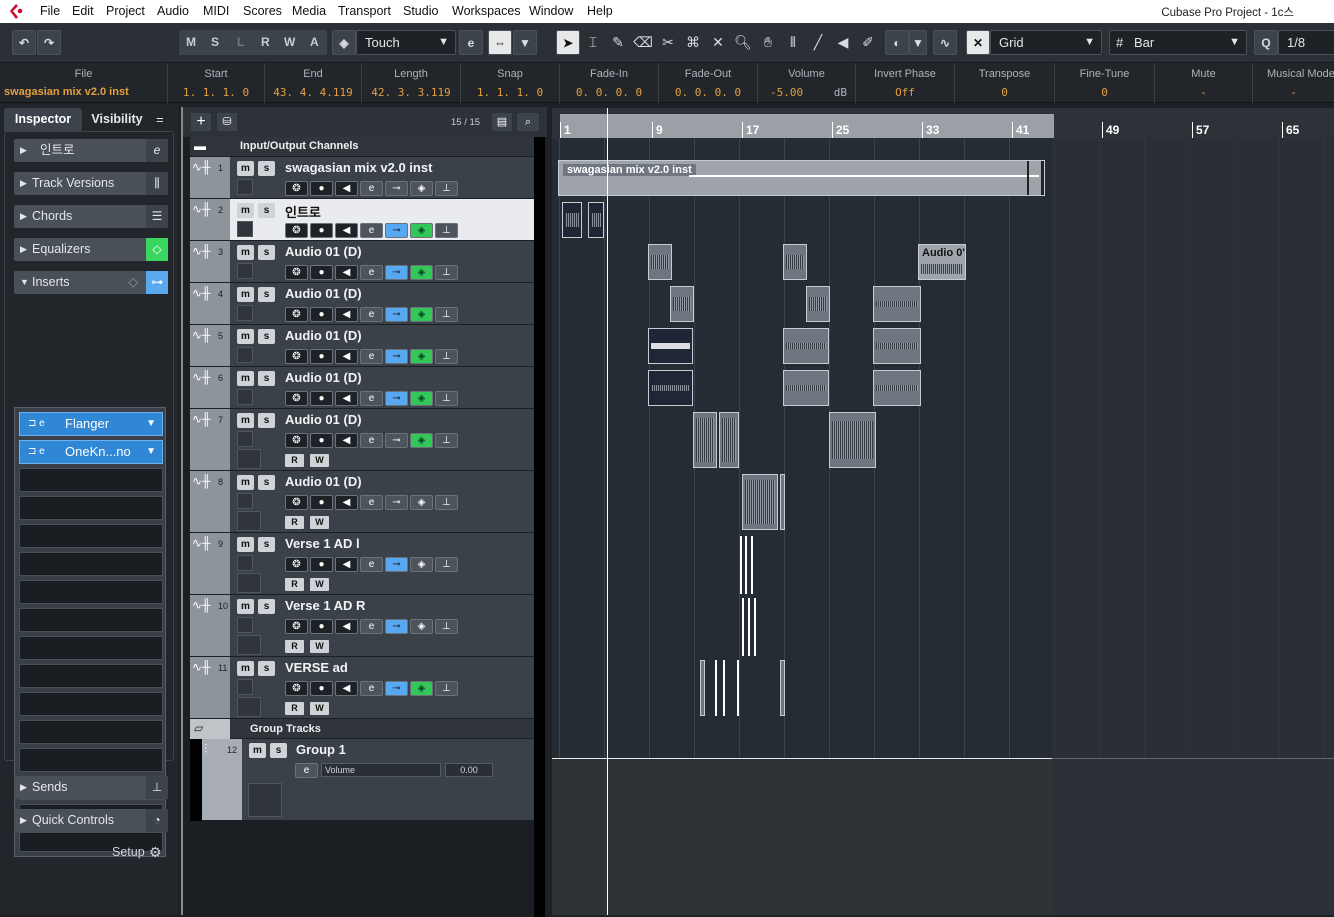  Describe the element at coordinates (693, 42) in the screenshot. I see `glue-tool: ⌘` at that location.